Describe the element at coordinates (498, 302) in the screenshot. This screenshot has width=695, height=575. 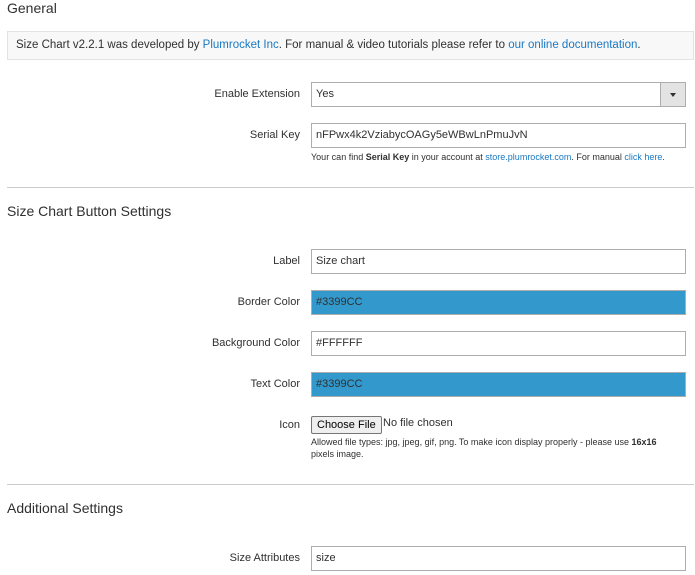
I see `border-color-input: #3399CC` at that location.